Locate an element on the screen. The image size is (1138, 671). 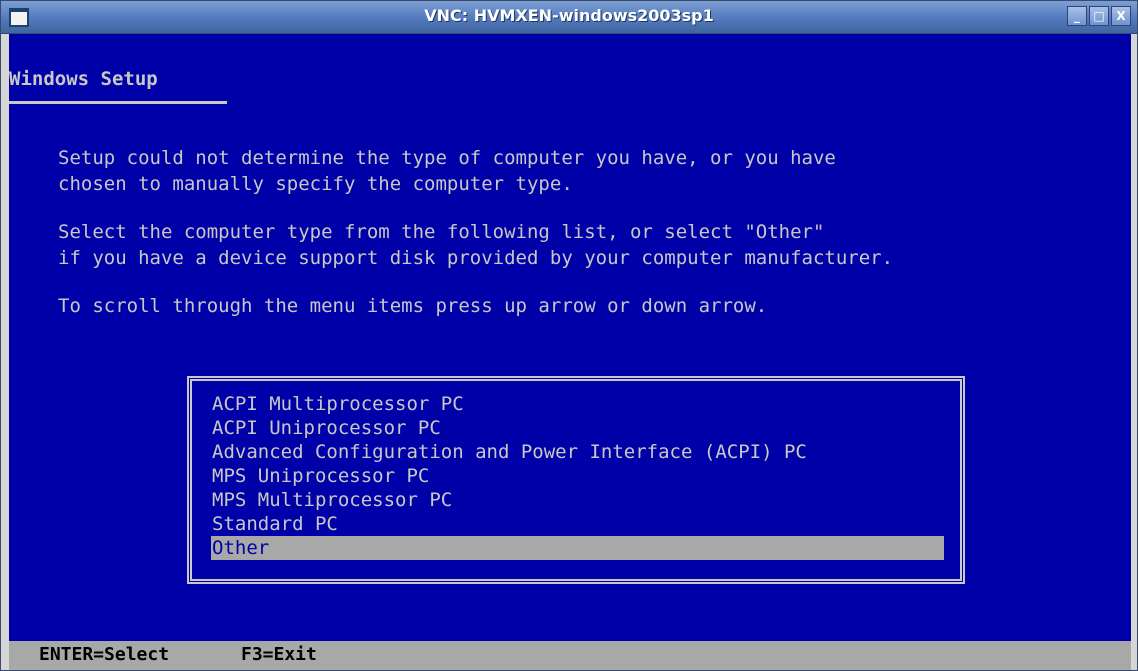
status-f3-exit: F3=Exit is located at coordinates (279, 654).